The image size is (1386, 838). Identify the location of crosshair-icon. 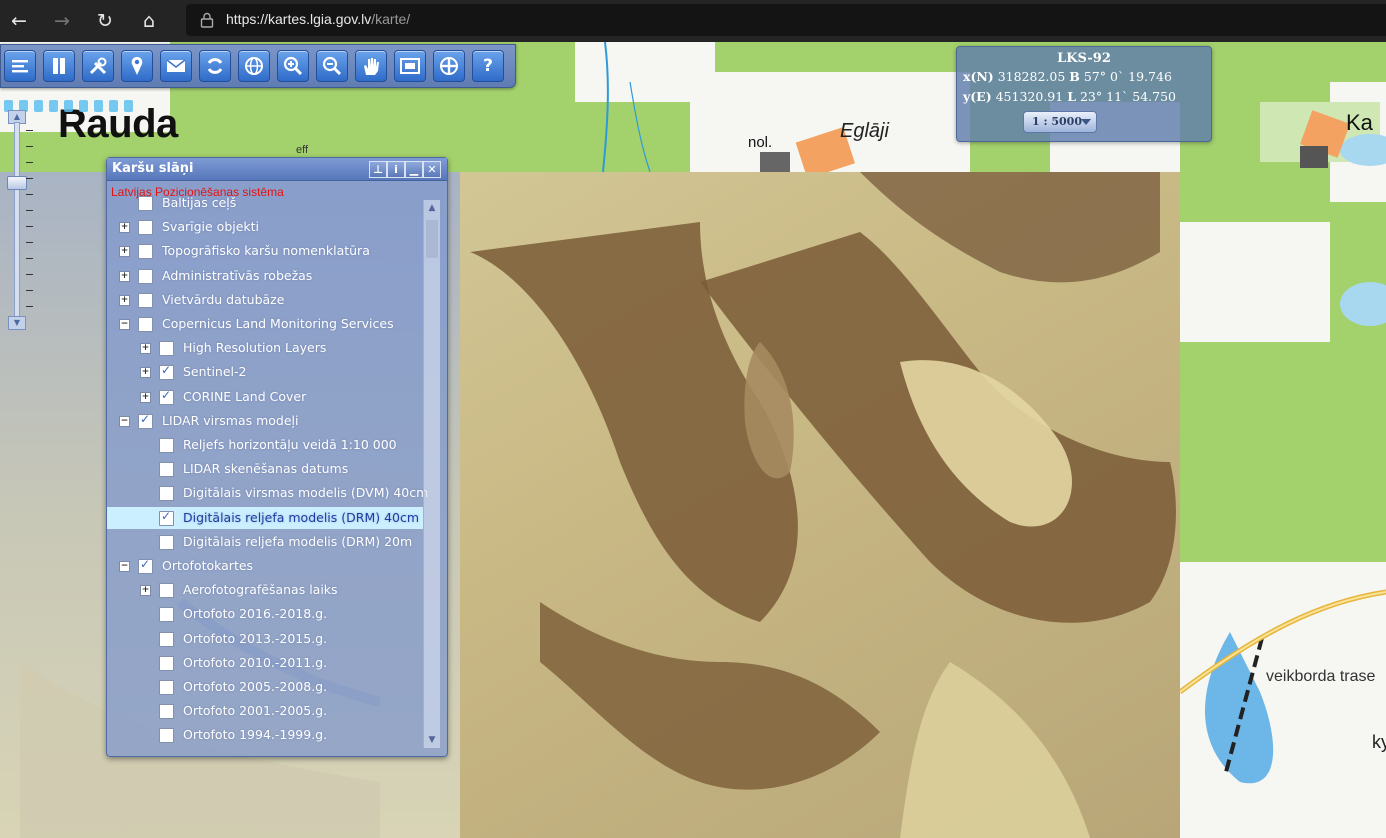
(449, 66).